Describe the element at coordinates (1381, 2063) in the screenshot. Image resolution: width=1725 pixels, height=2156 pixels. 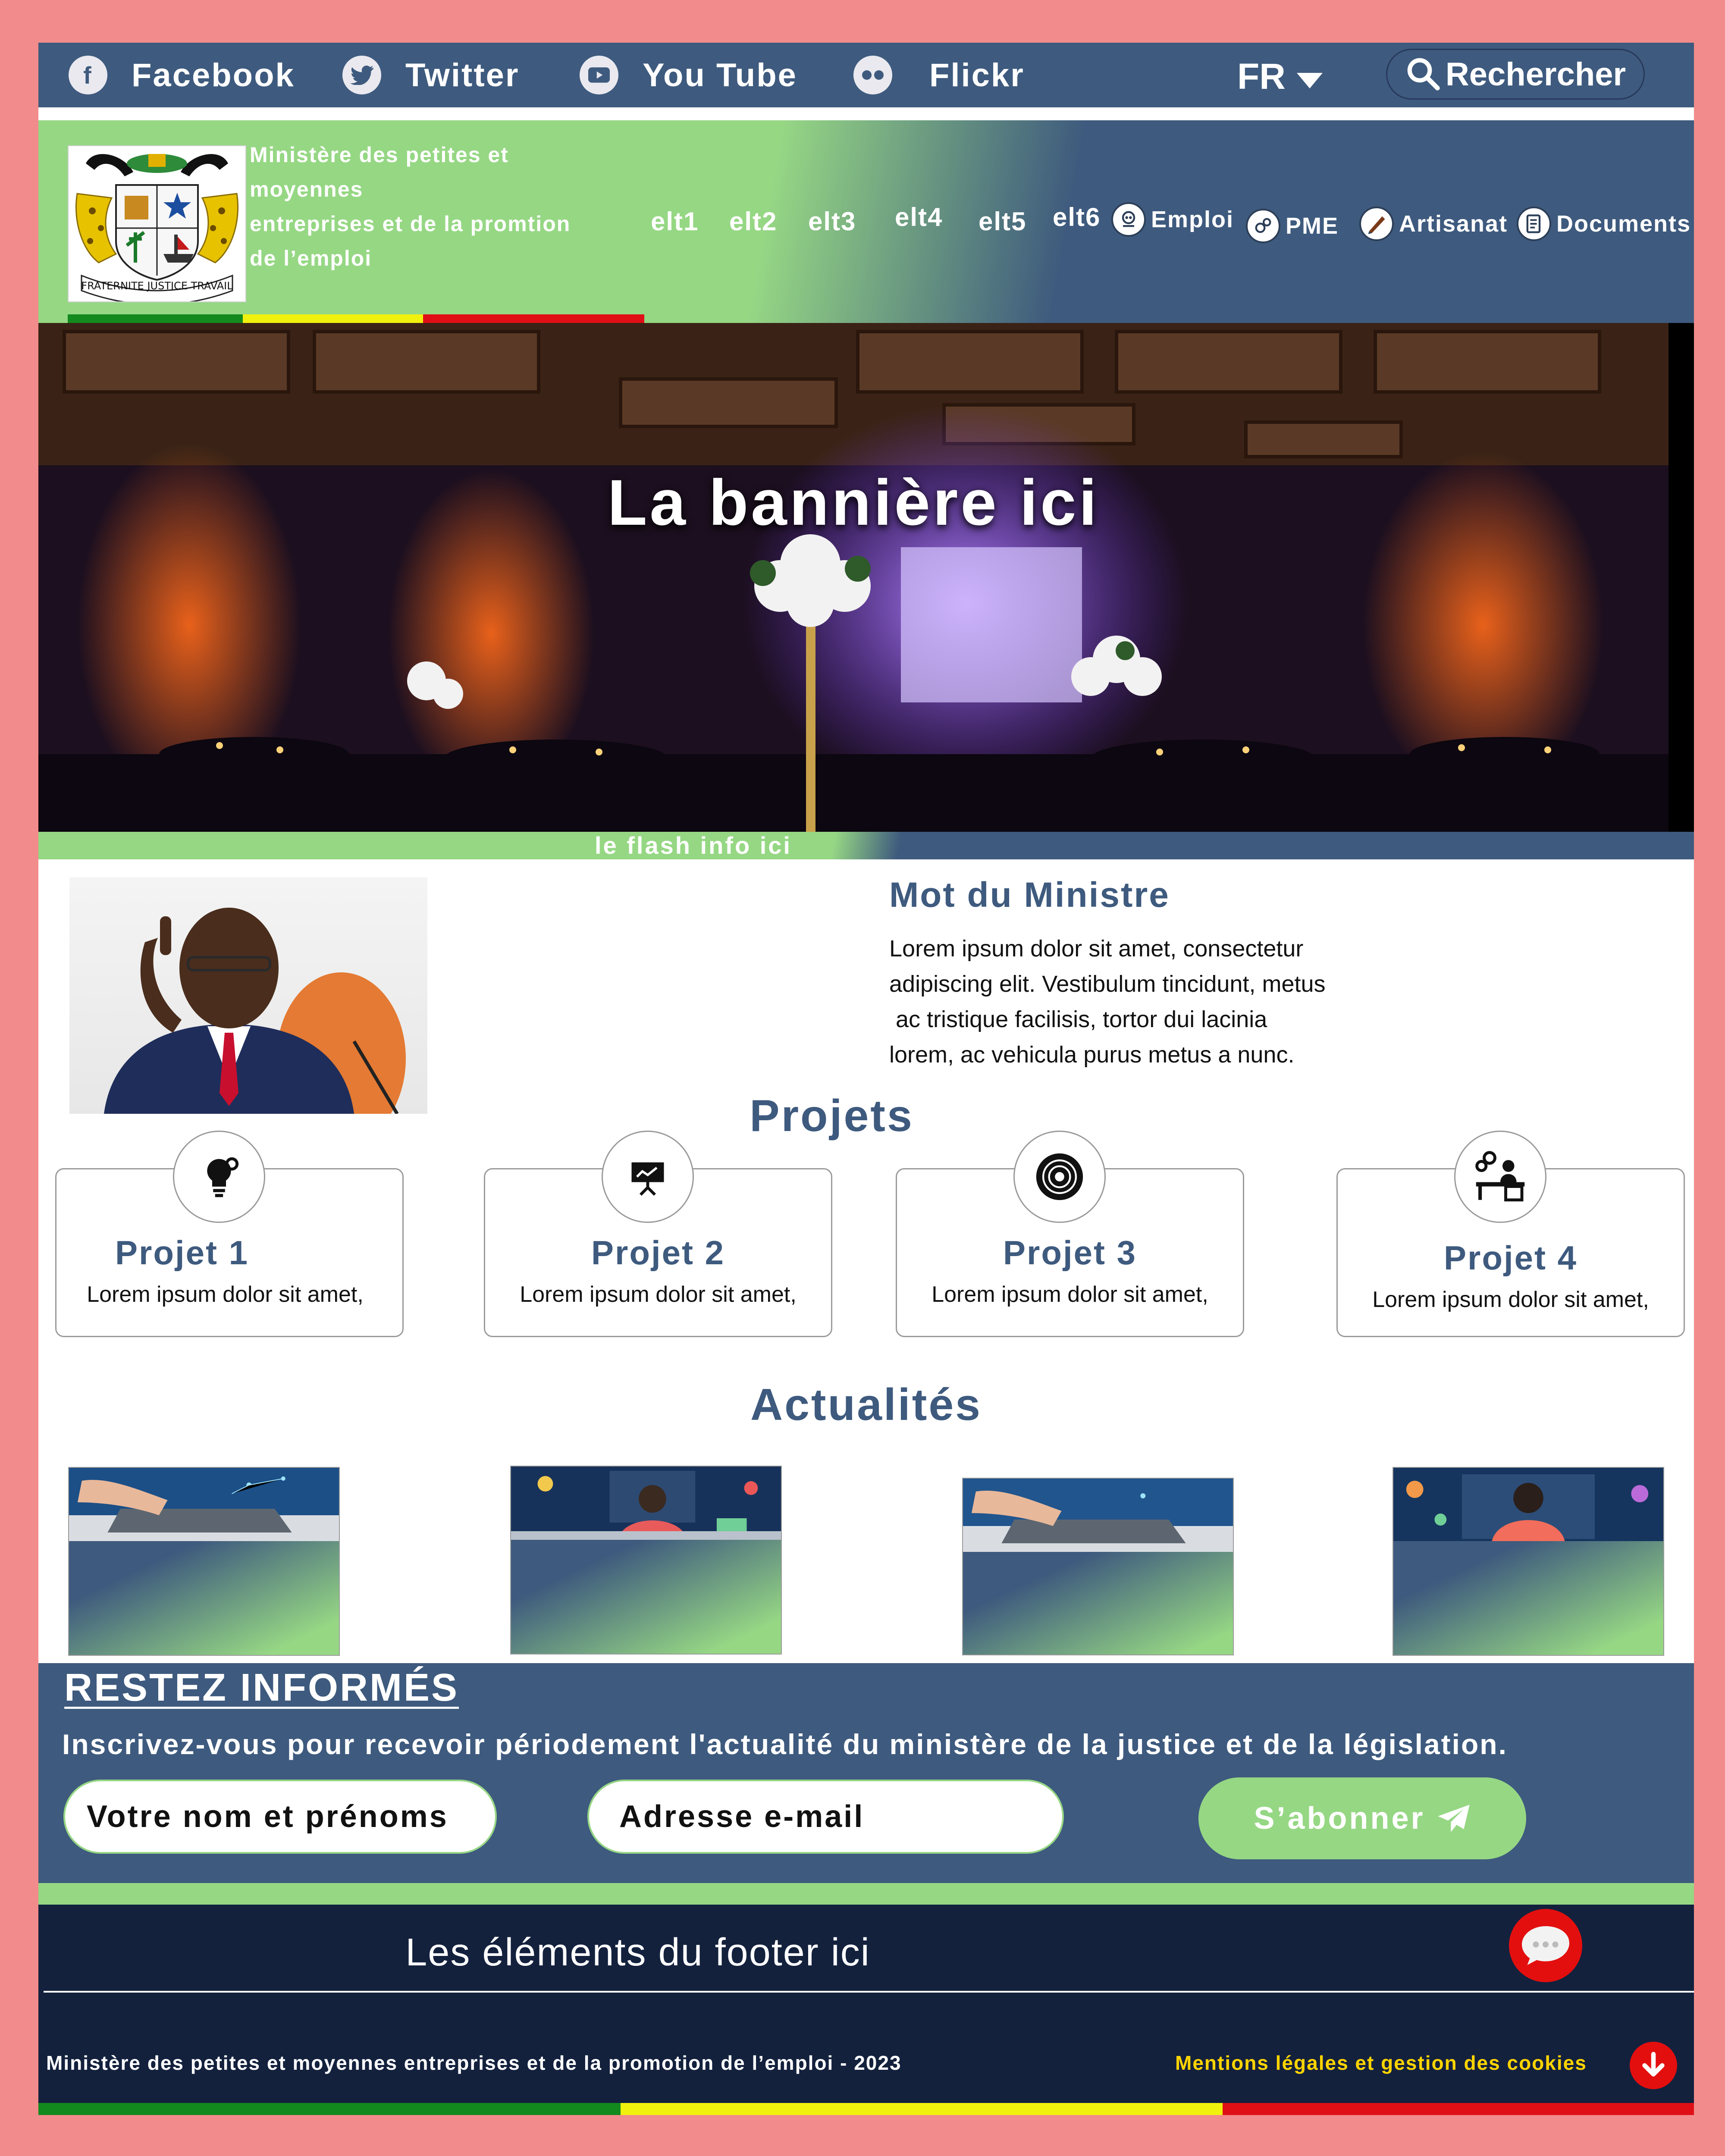
I see `legal-link: Mentions légales et gestion des cookies` at that location.